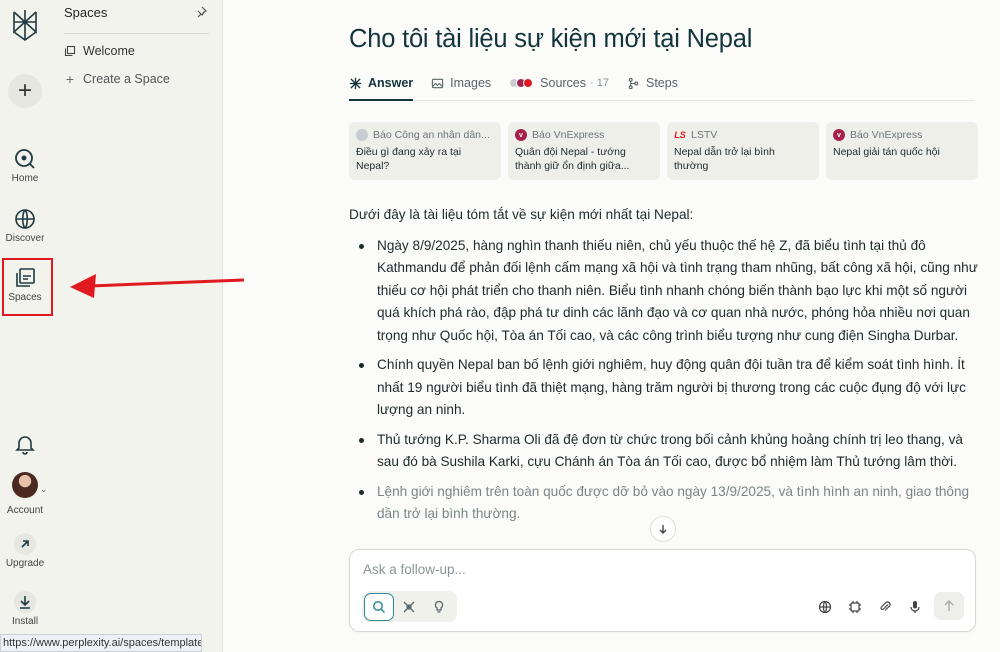 This screenshot has width=1000, height=652. I want to click on source-favicon-icon: LS, so click(680, 135).